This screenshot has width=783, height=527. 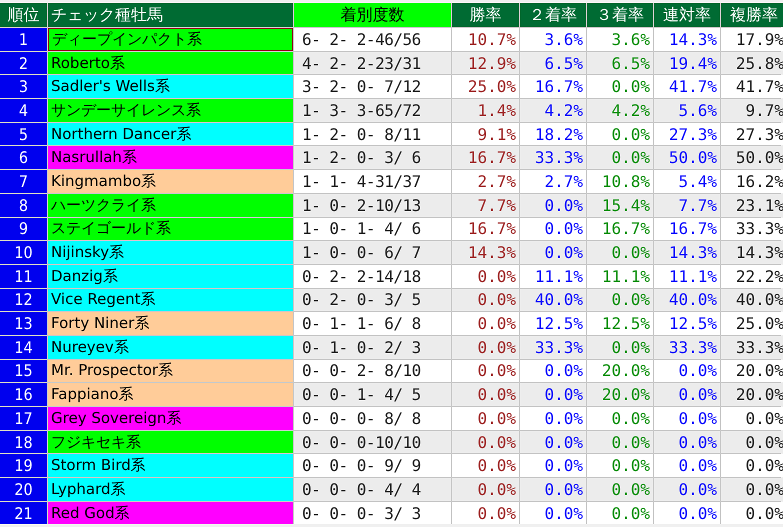 What do you see at coordinates (485, 229) in the screenshot?
I see `table-cell: 16.7%` at bounding box center [485, 229].